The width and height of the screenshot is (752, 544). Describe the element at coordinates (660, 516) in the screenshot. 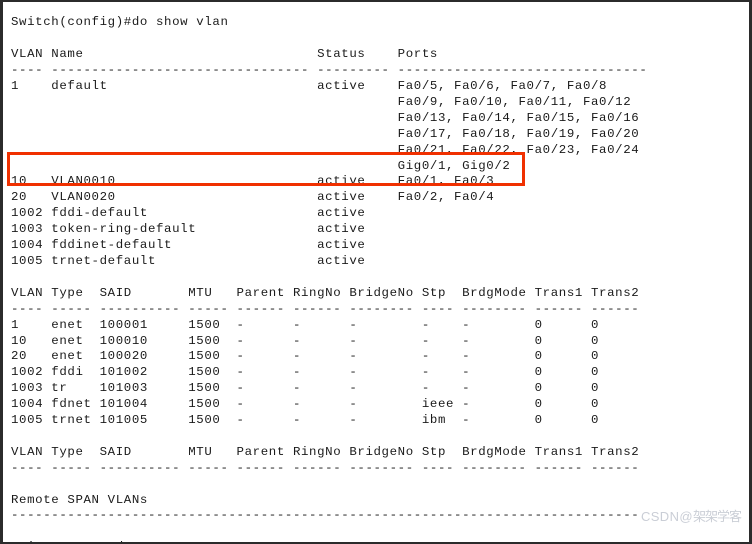

I see `watermark-prefix: CSDN` at that location.